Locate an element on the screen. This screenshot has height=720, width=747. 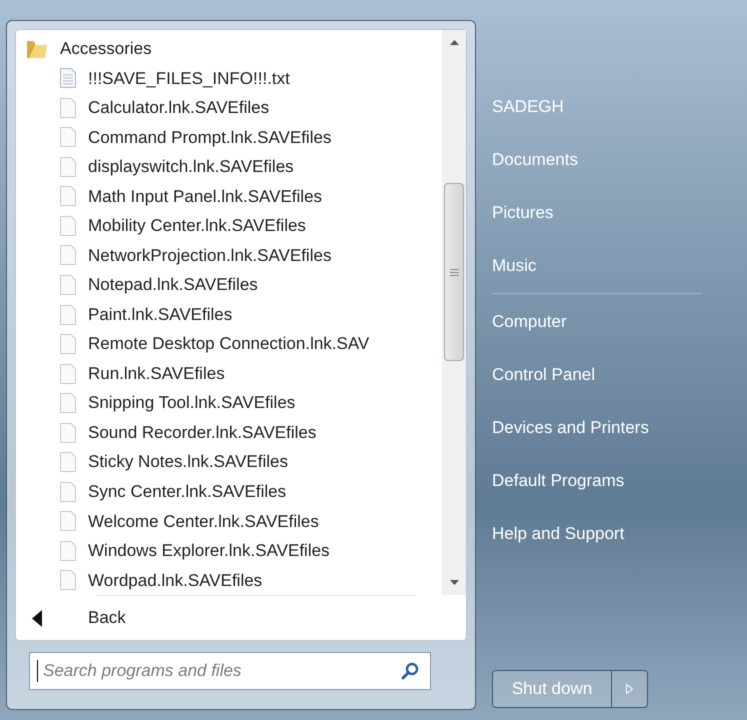
program-item: Windows Explorer.lnk.SAVEfiles is located at coordinates (229, 551).